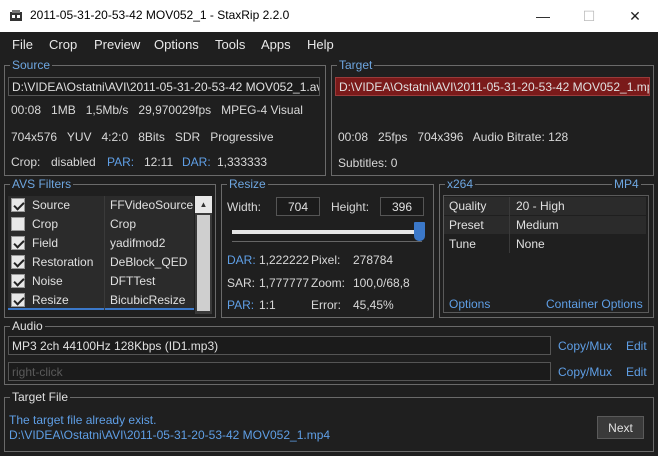 This screenshot has width=658, height=456. Describe the element at coordinates (327, 232) in the screenshot. I see `resize-slider-track` at that location.